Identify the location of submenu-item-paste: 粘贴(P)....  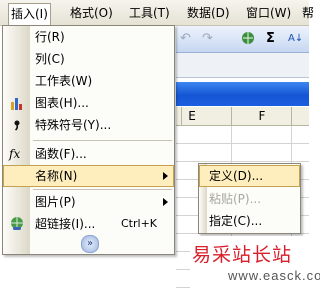
(249, 199).